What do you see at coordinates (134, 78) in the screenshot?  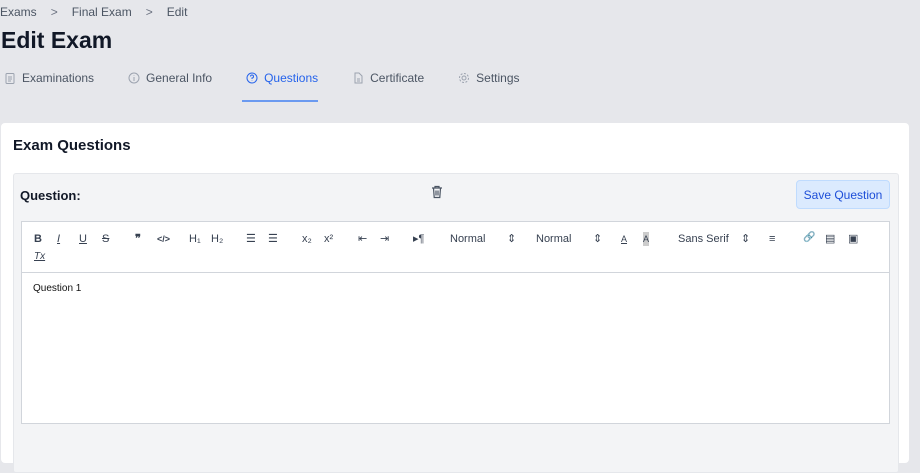 I see `info-icon` at bounding box center [134, 78].